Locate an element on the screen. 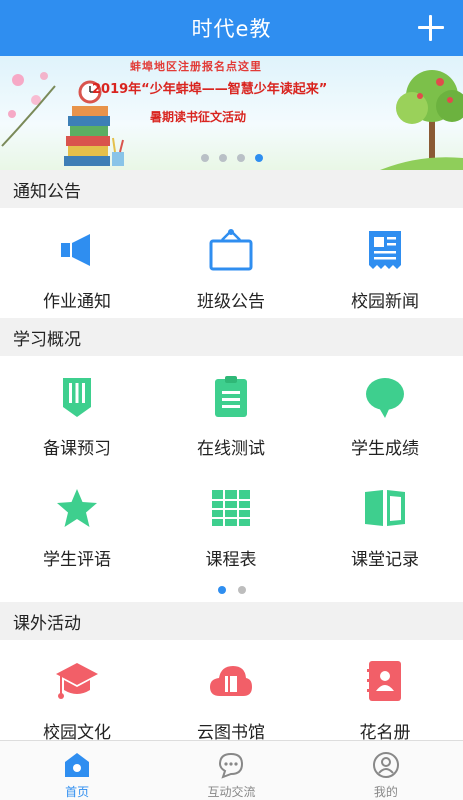 This screenshot has height=800, width=463. grid-item-lesson-prep: 备课预习 is located at coordinates (77, 416).